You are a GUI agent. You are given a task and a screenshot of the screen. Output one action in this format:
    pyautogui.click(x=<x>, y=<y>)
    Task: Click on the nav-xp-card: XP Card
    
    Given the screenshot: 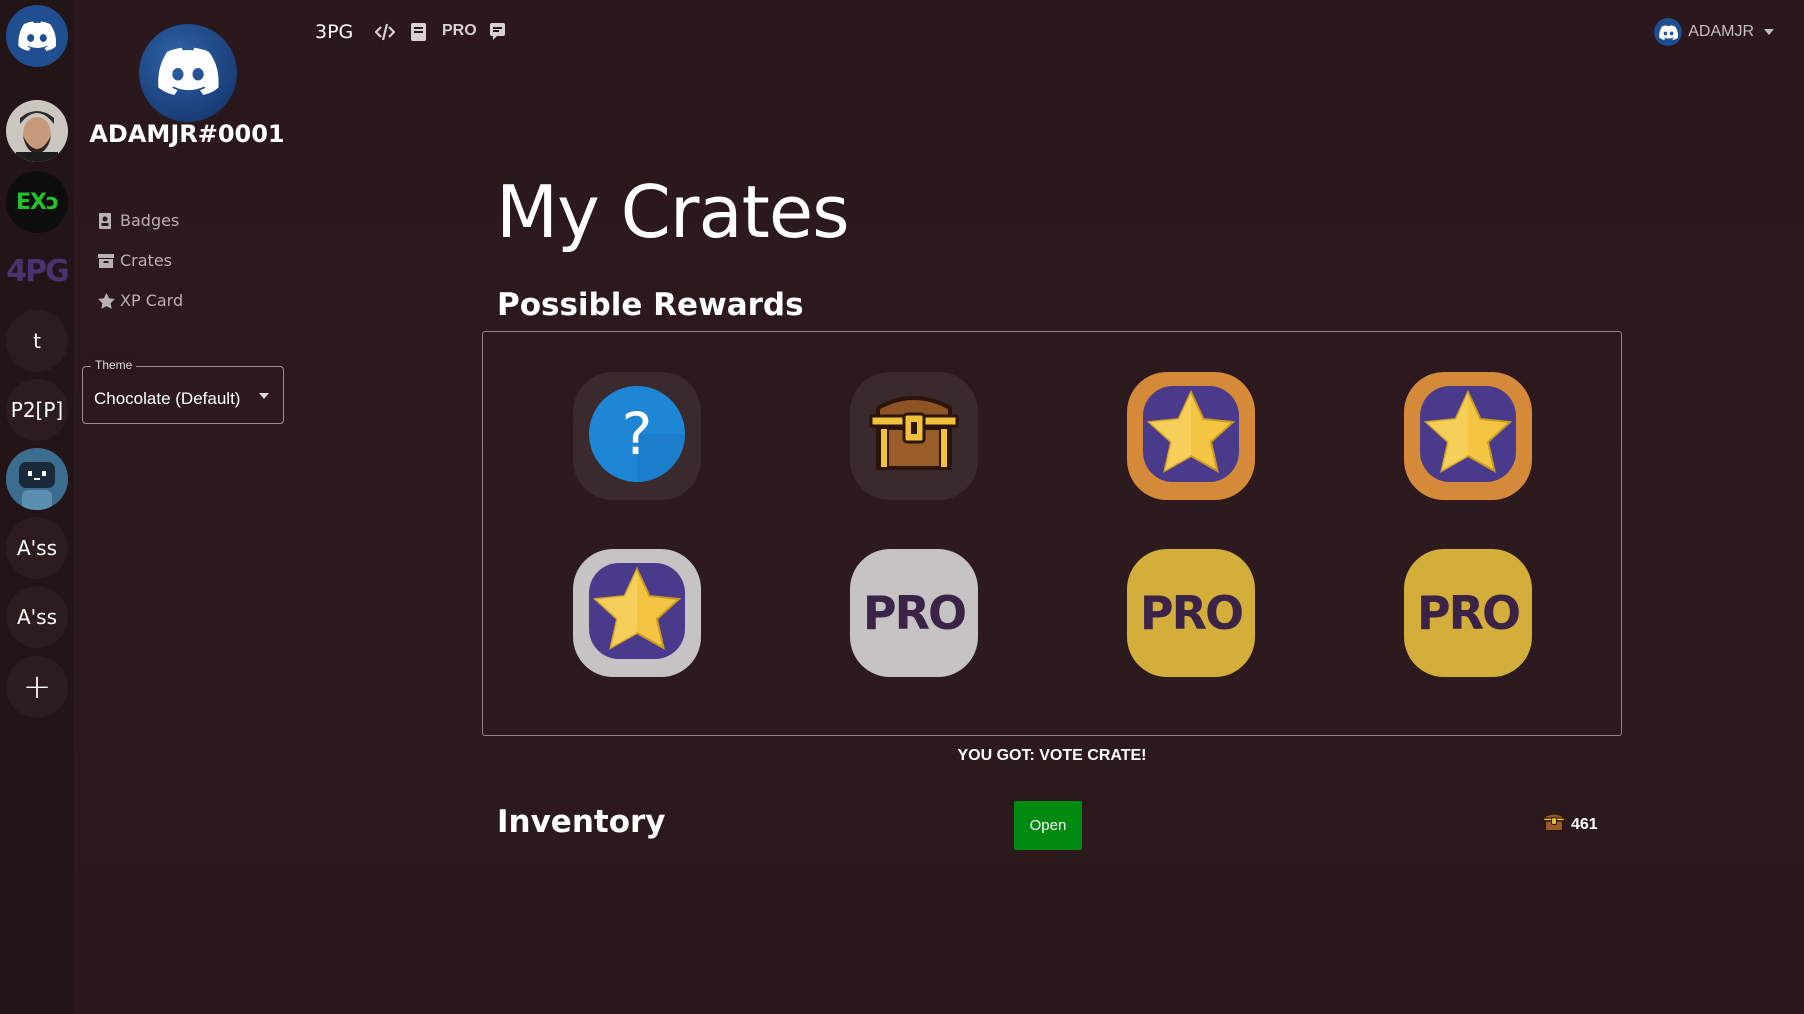 What is the action you would take?
    pyautogui.click(x=140, y=300)
    